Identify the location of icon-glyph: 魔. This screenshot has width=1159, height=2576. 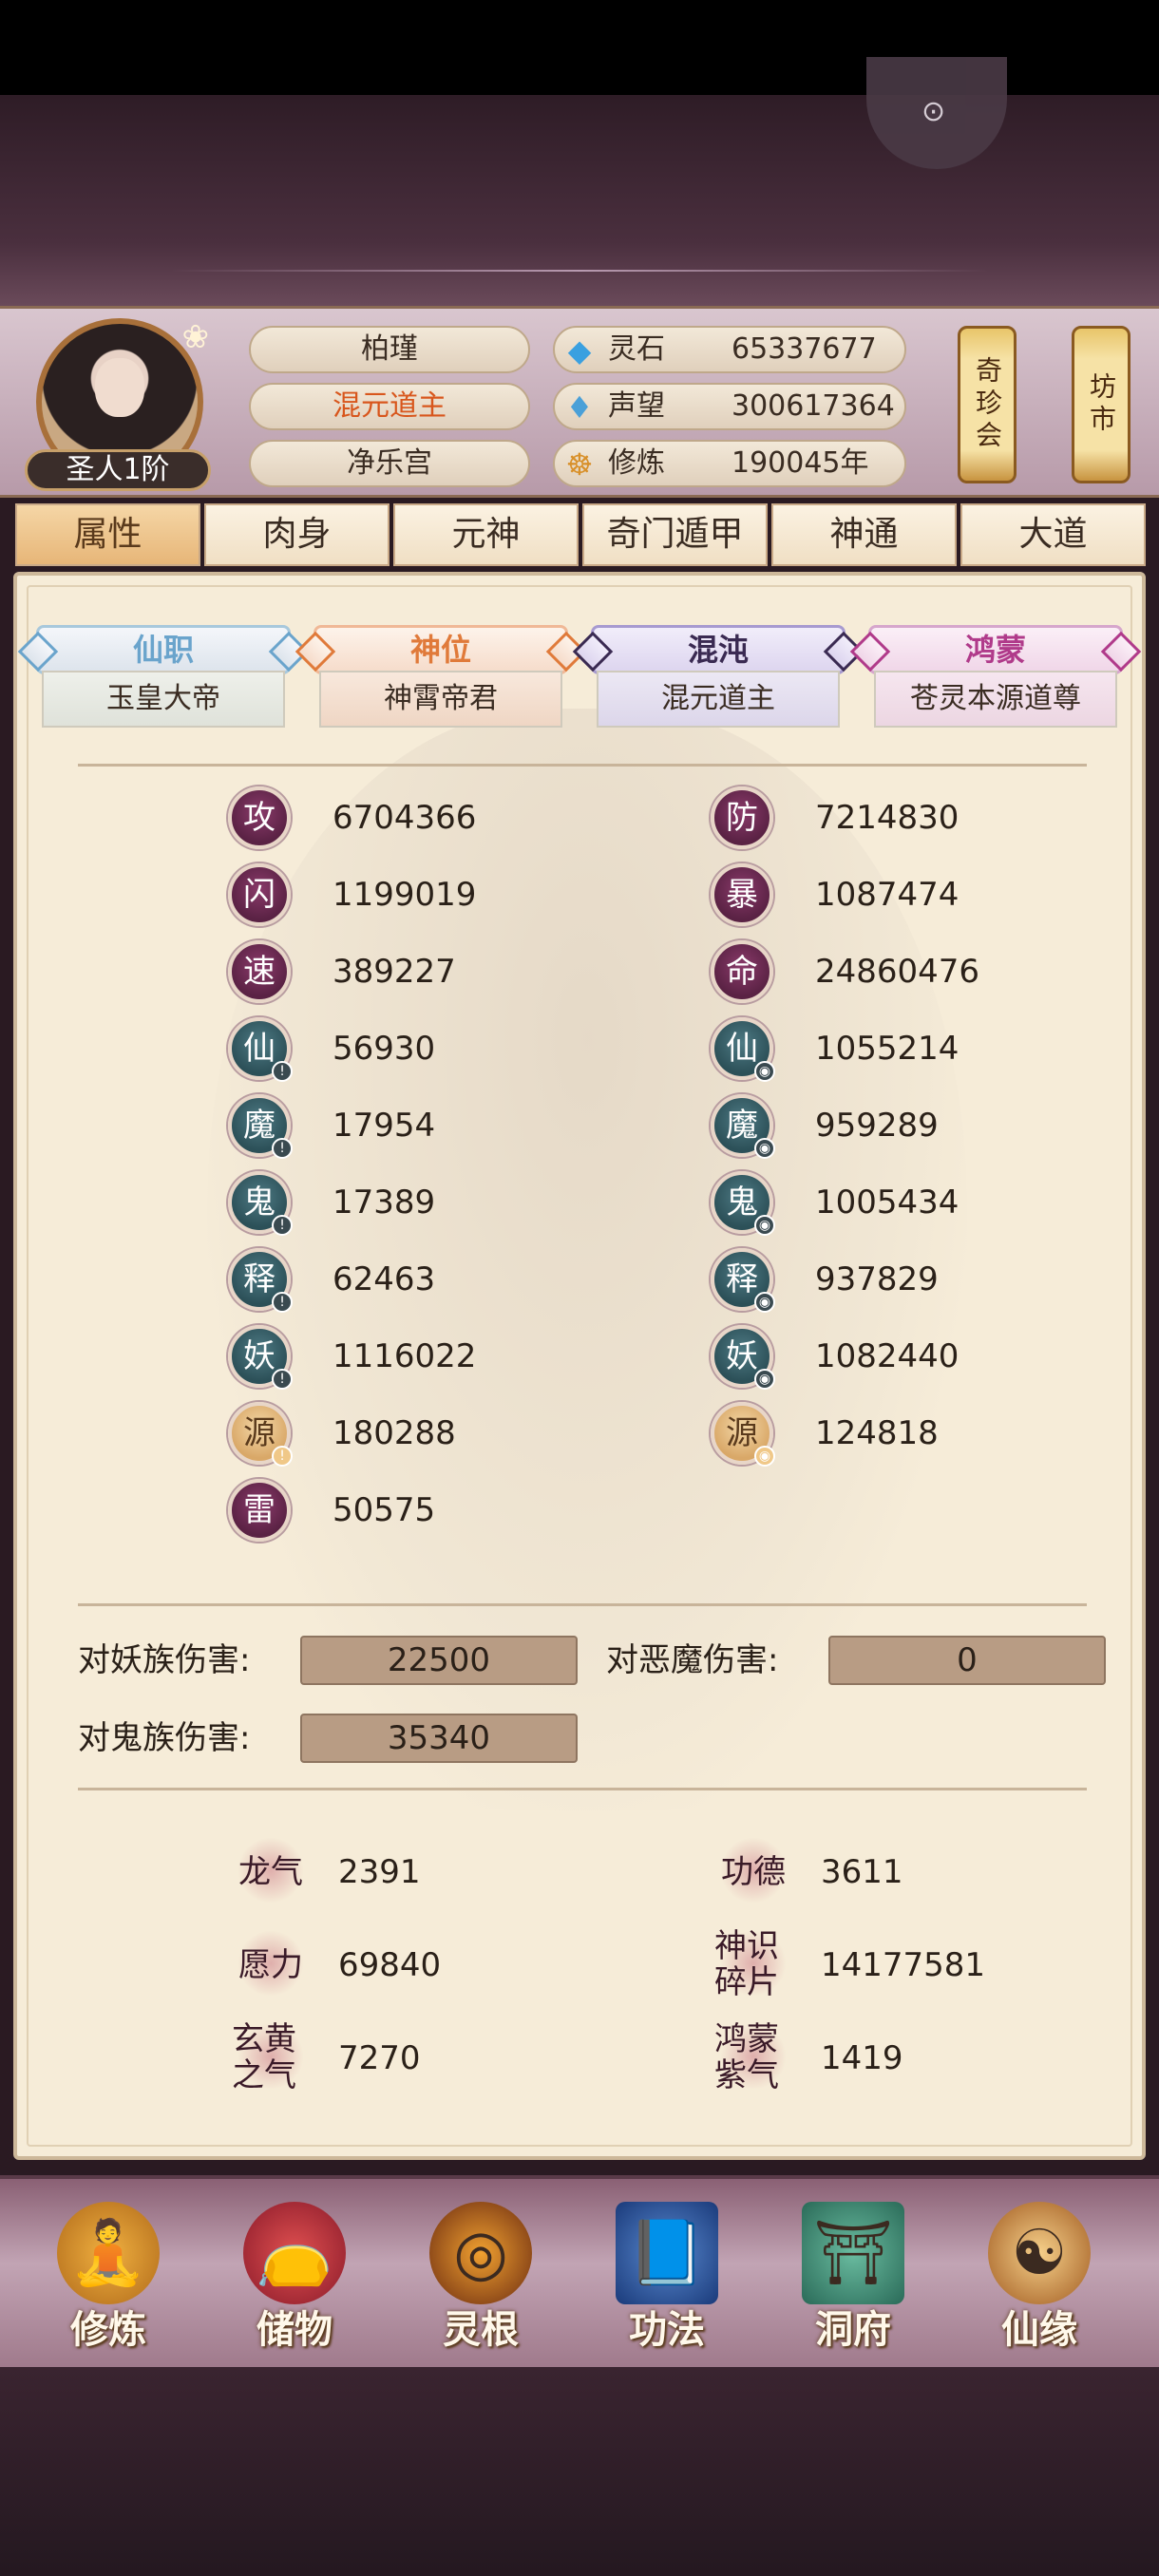
(259, 1126).